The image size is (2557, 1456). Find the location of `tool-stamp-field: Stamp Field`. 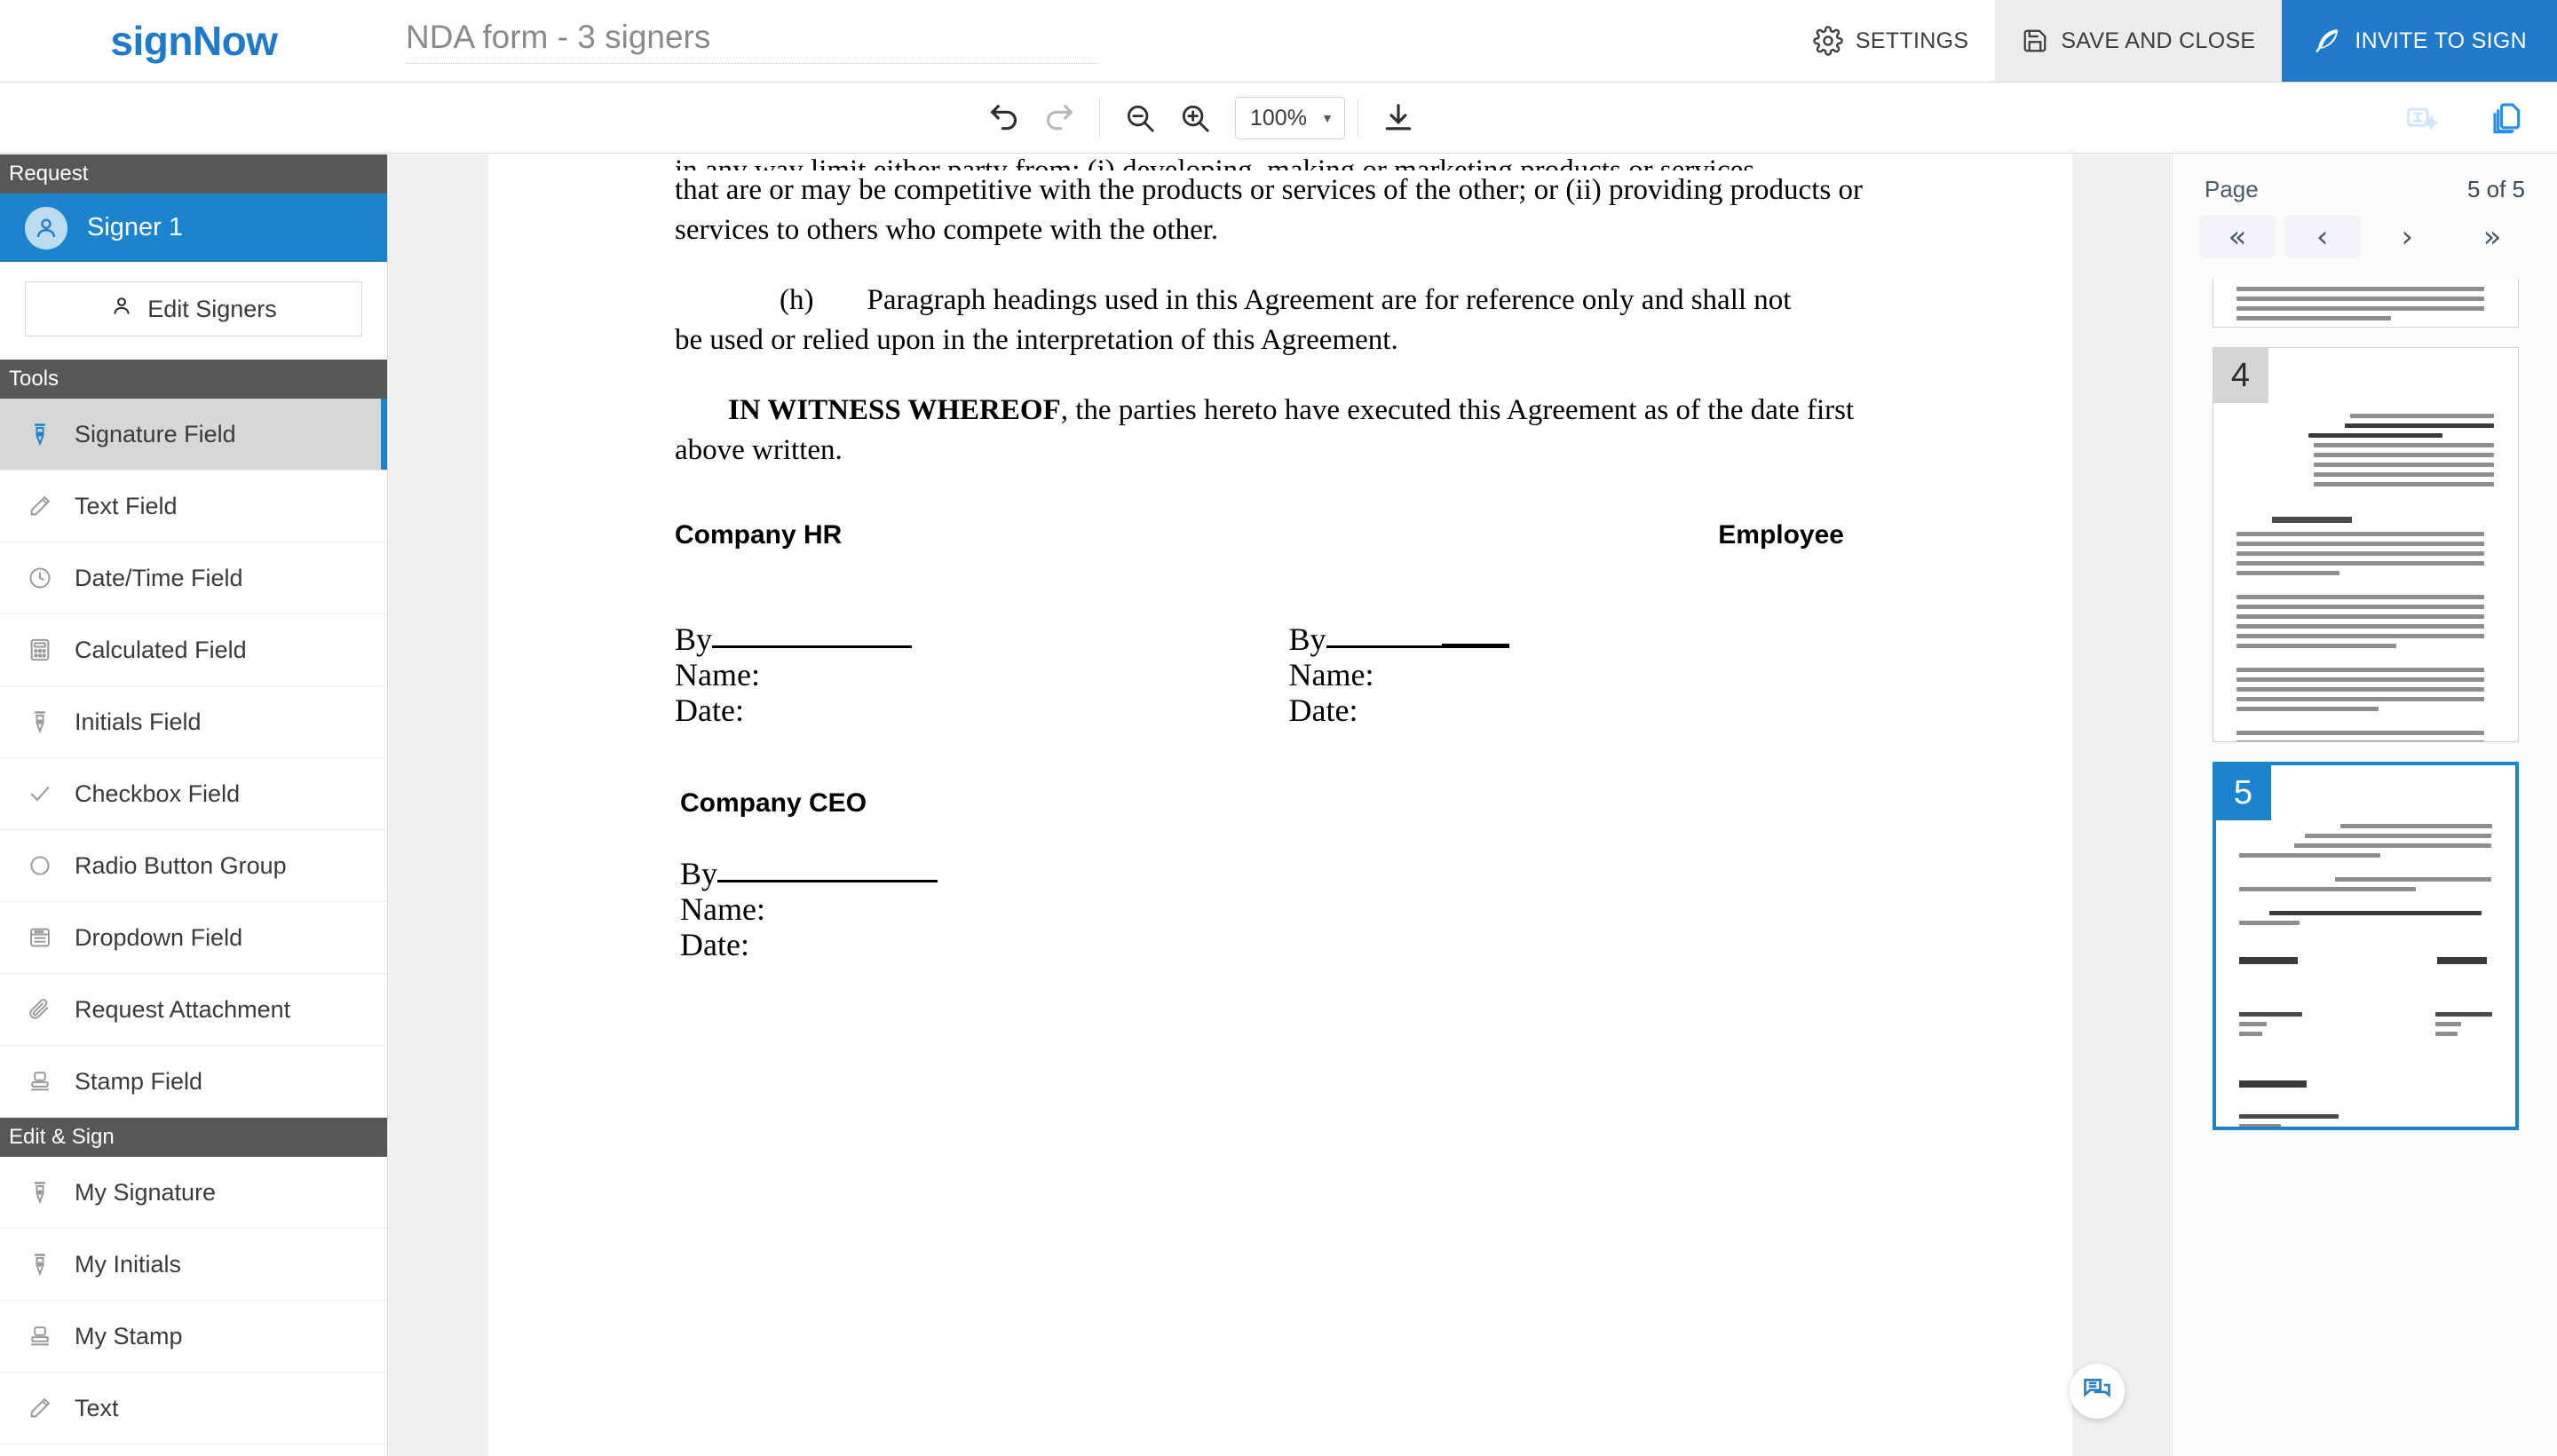

tool-stamp-field: Stamp Field is located at coordinates (193, 1082).